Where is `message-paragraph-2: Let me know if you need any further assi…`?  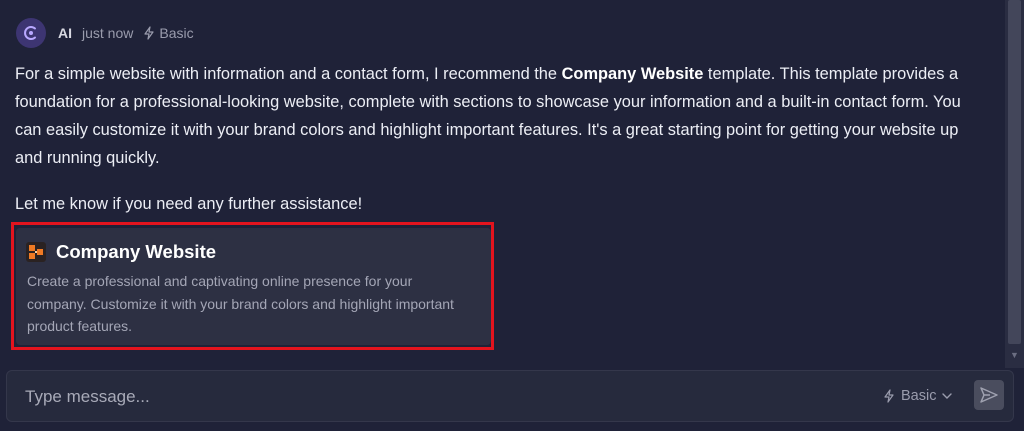 message-paragraph-2: Let me know if you need any further assi… is located at coordinates (189, 204).